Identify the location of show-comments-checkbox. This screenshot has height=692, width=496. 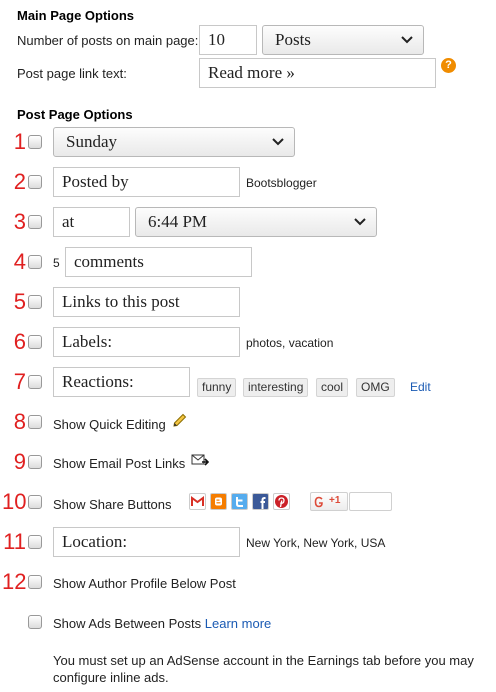
(35, 262).